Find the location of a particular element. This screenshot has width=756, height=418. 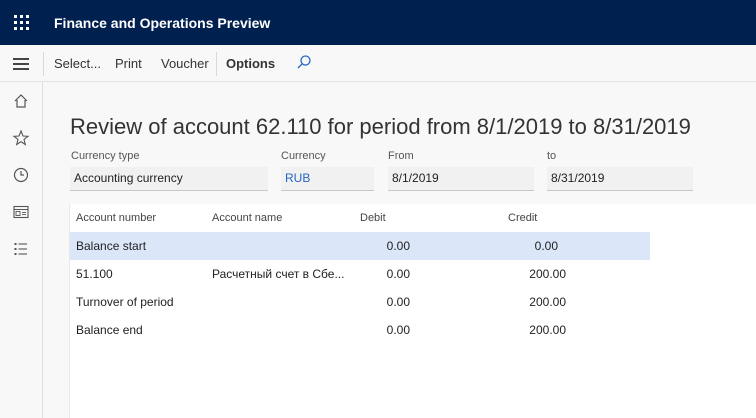

account-number-cell: 51.100 is located at coordinates (94, 274).